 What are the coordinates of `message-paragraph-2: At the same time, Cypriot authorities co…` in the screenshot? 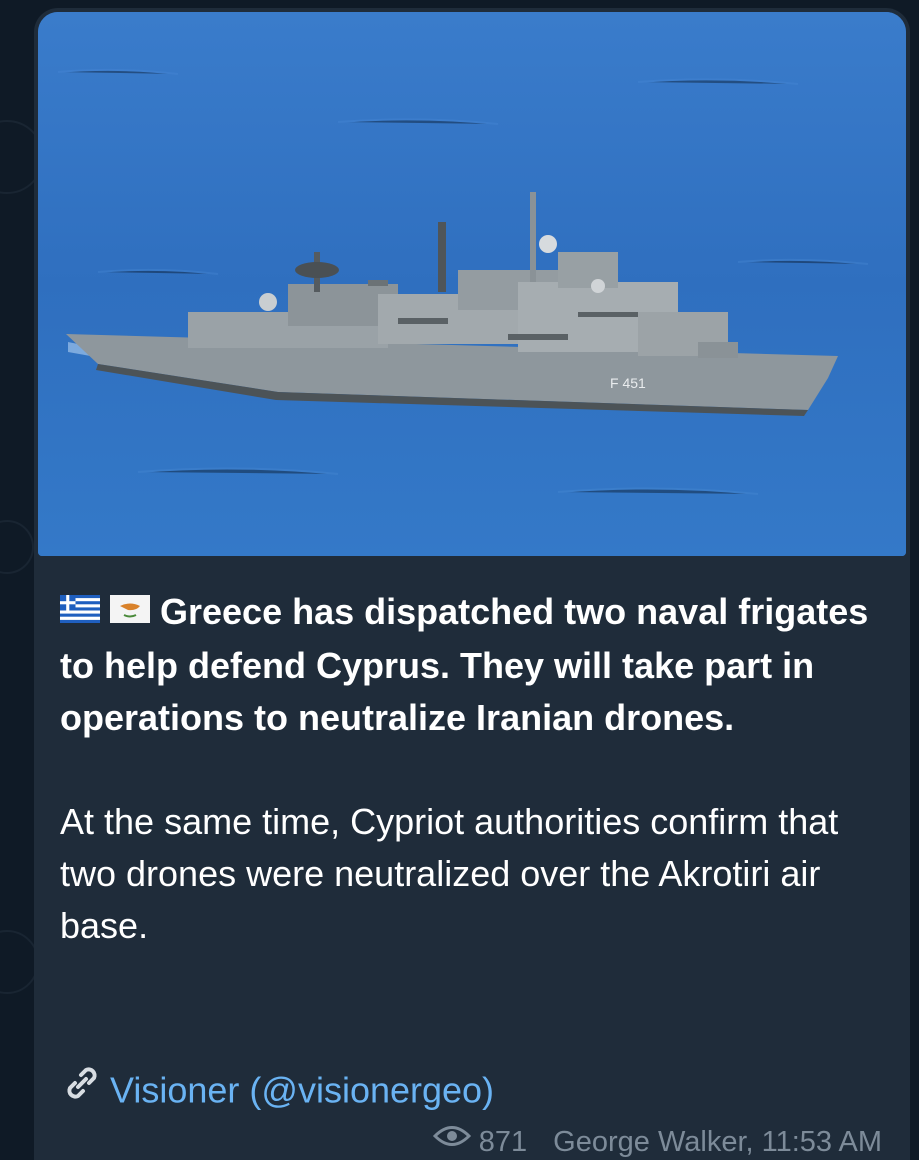 It's located at (449, 874).